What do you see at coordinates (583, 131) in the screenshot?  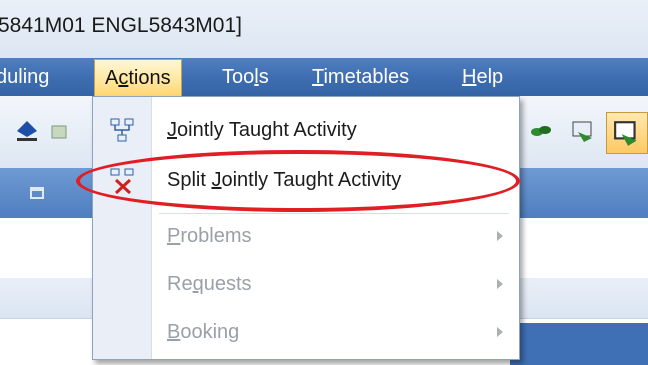 I see `schedule-green-icon` at bounding box center [583, 131].